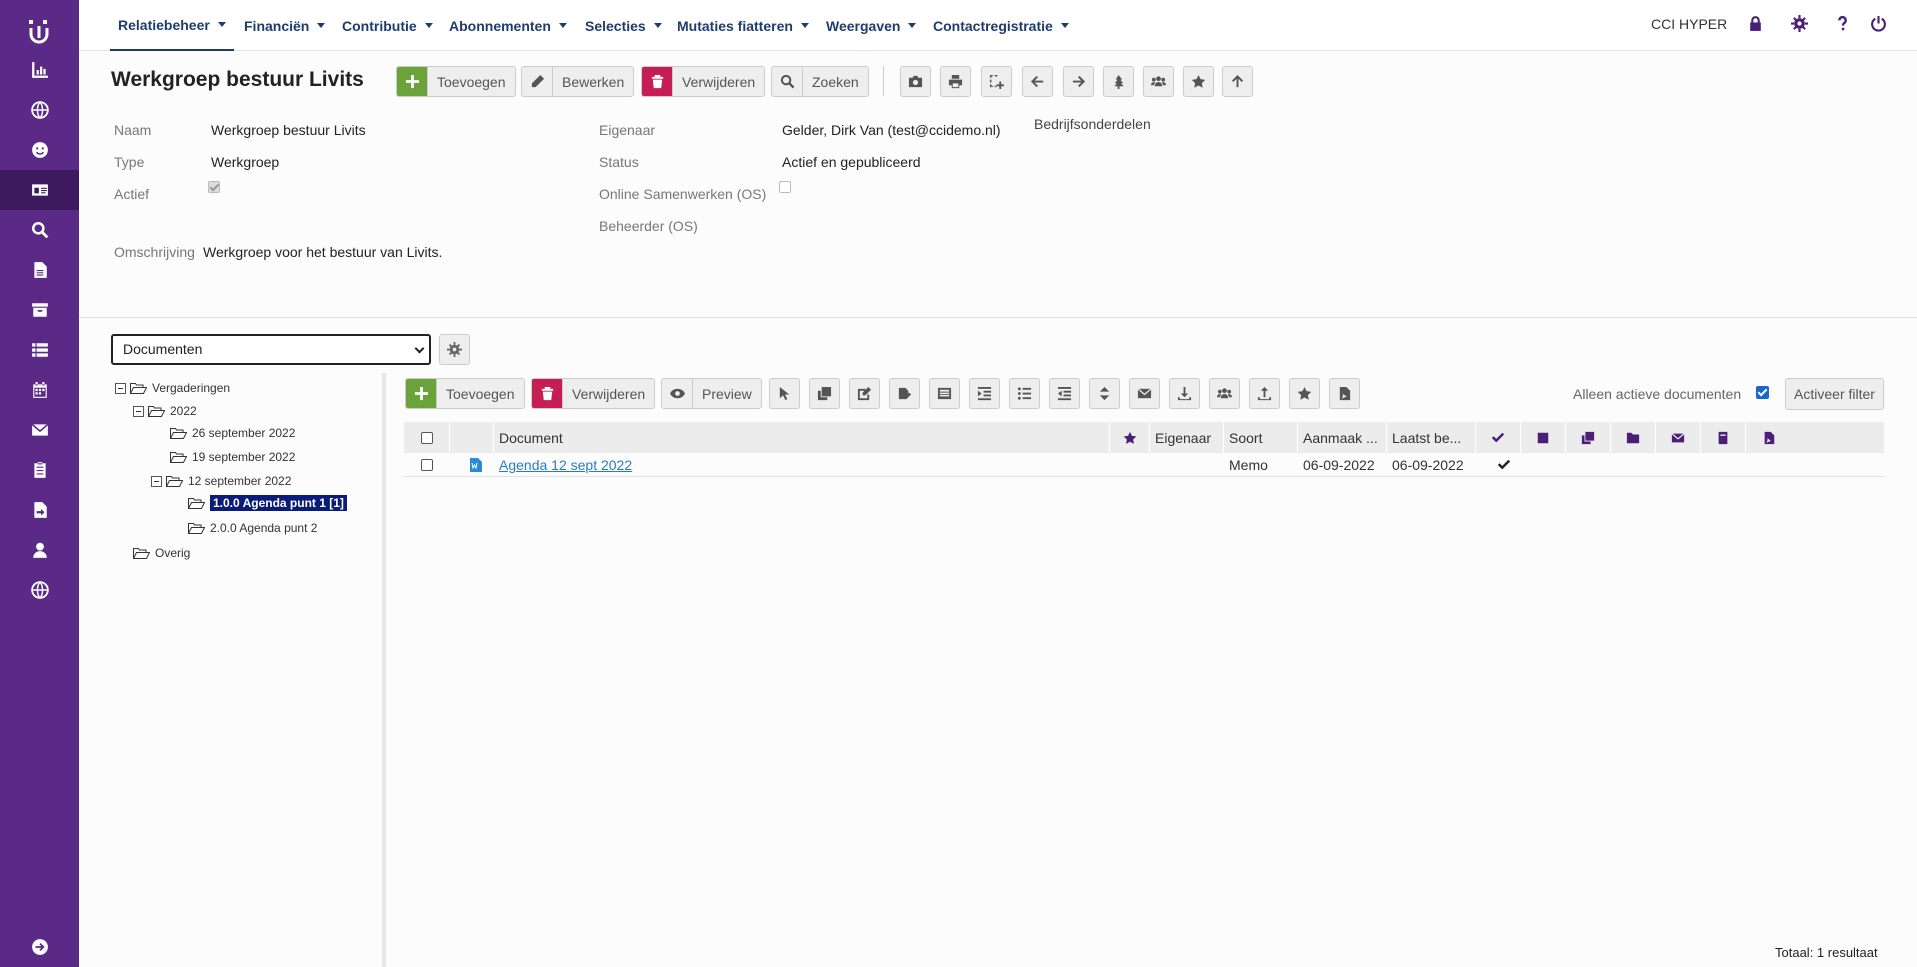  I want to click on tree-node-19-september-2022: 19 september 2022, so click(232, 457).